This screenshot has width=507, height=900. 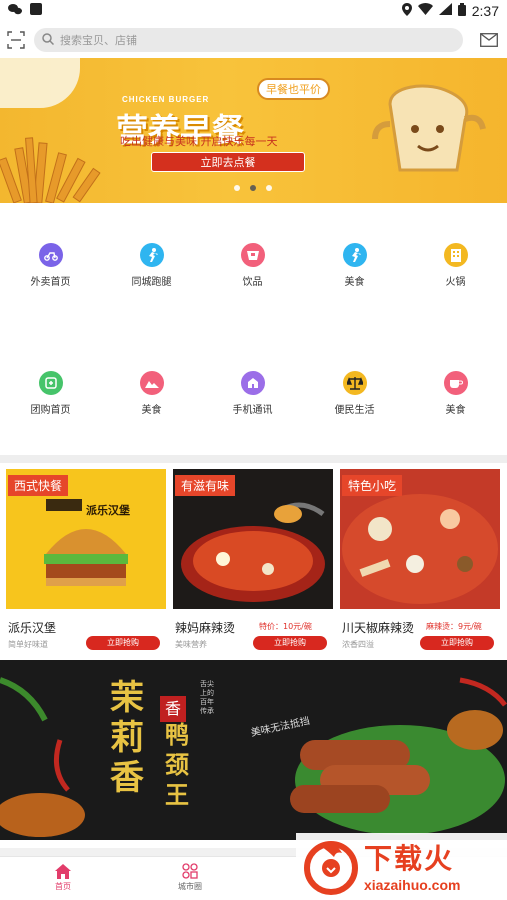 What do you see at coordinates (454, 626) in the screenshot?
I see `promo-price: 麻辣烫：9元/碗` at bounding box center [454, 626].